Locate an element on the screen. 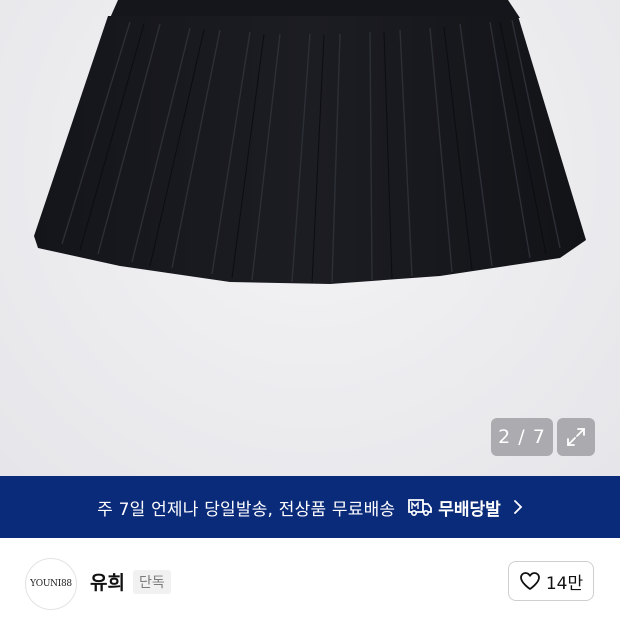  delivery-badge: 무배당발 is located at coordinates (454, 507).